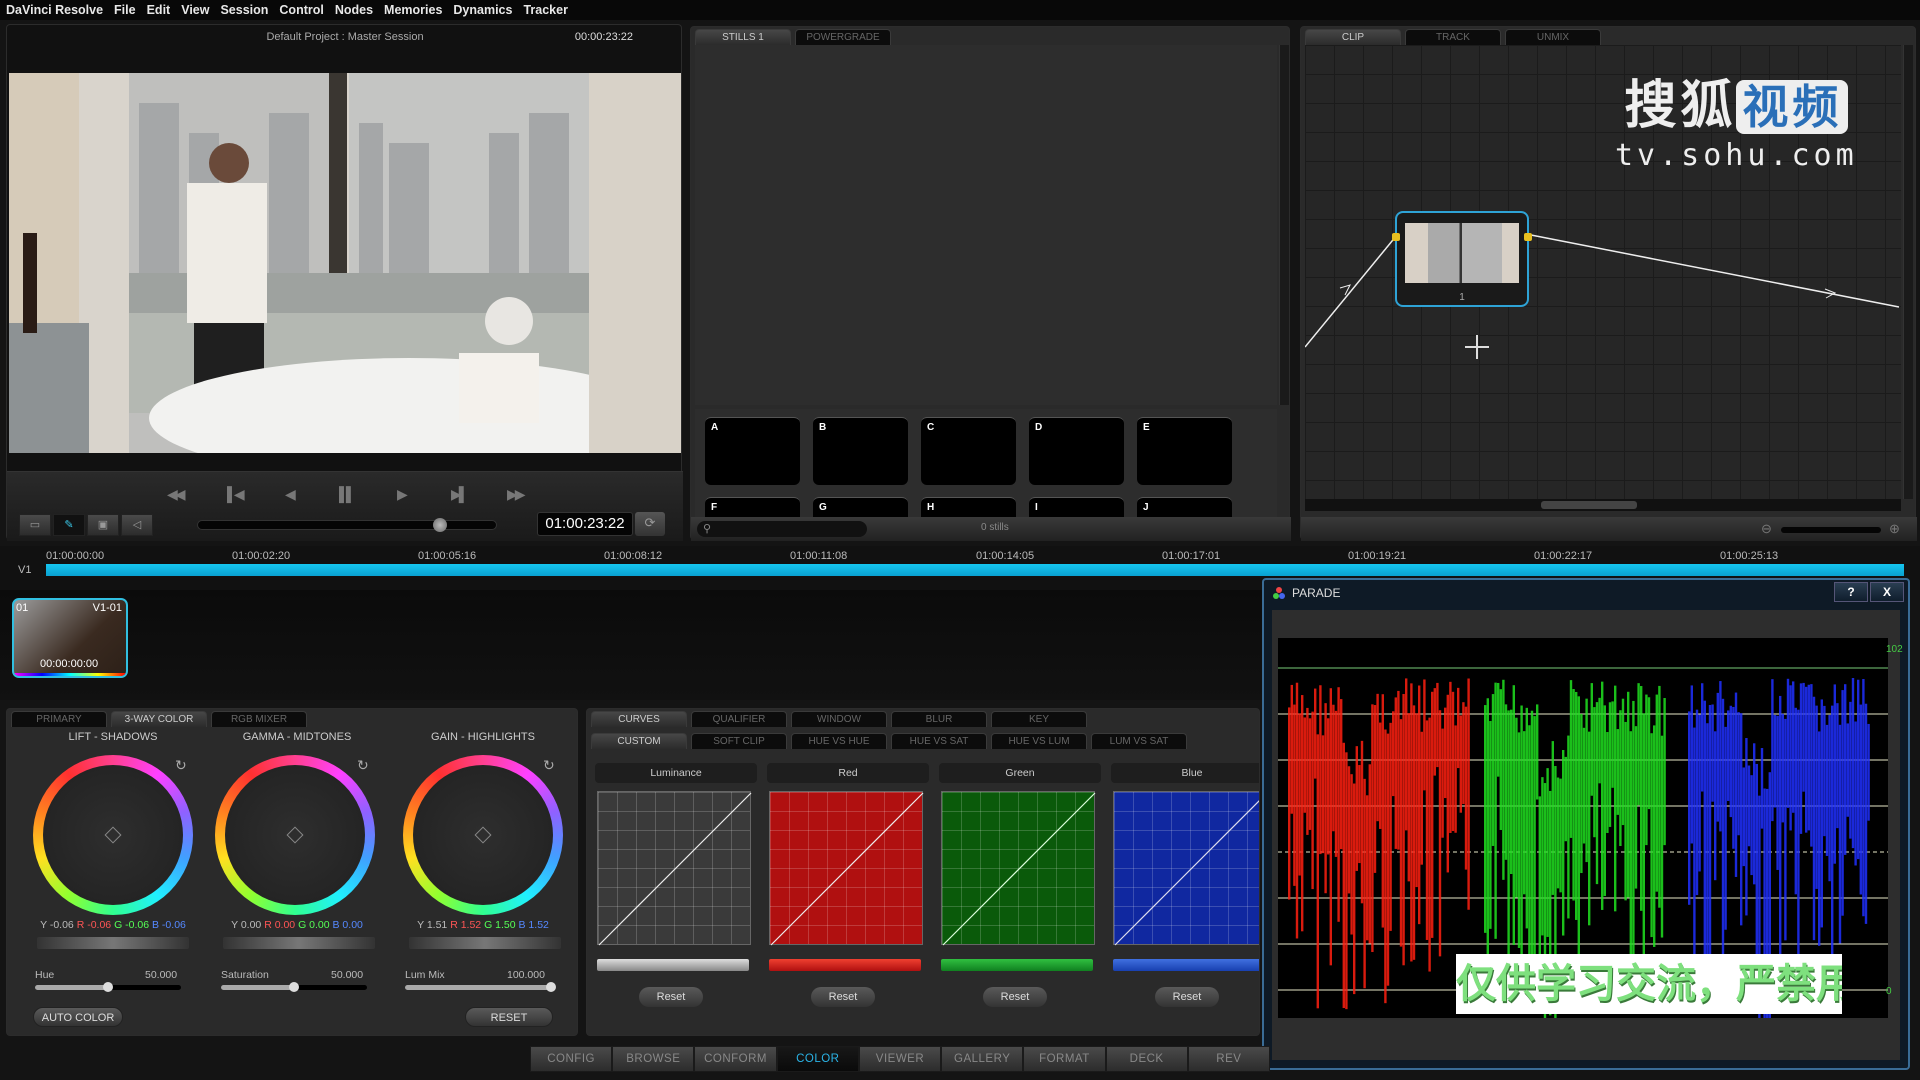 The width and height of the screenshot is (1920, 1080). Describe the element at coordinates (1039, 719) in the screenshot. I see `tab-key: KEY` at that location.